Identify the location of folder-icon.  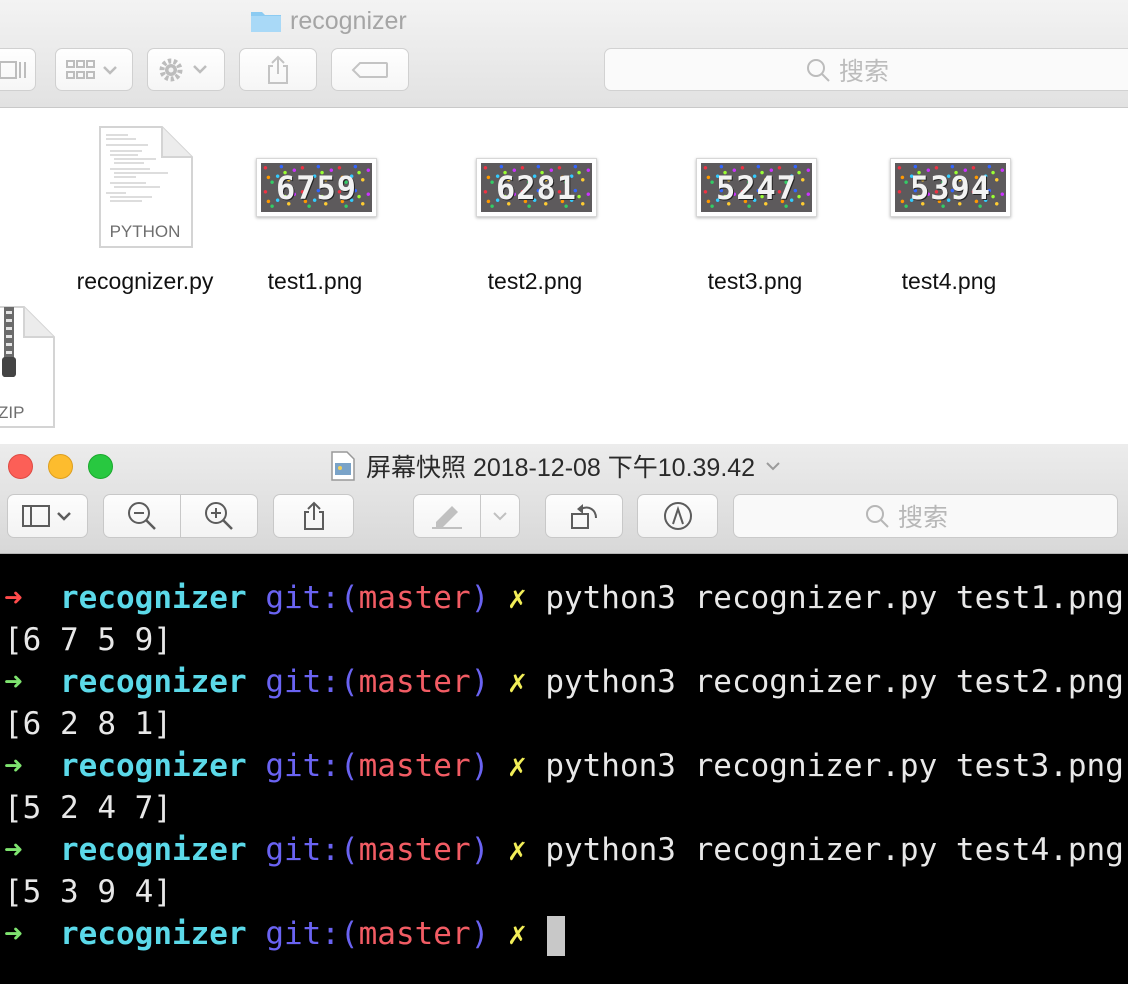
(266, 21).